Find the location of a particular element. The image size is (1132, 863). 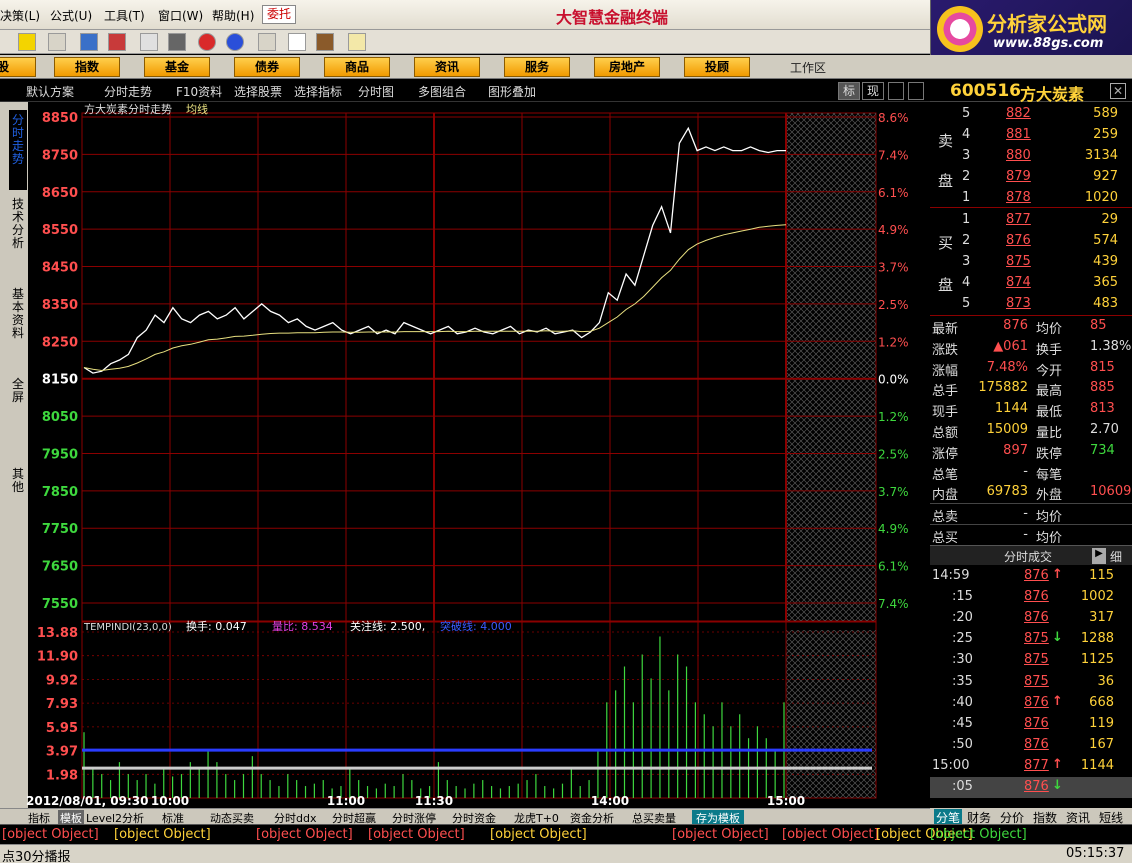

flower-logo-icon is located at coordinates (960, 29).